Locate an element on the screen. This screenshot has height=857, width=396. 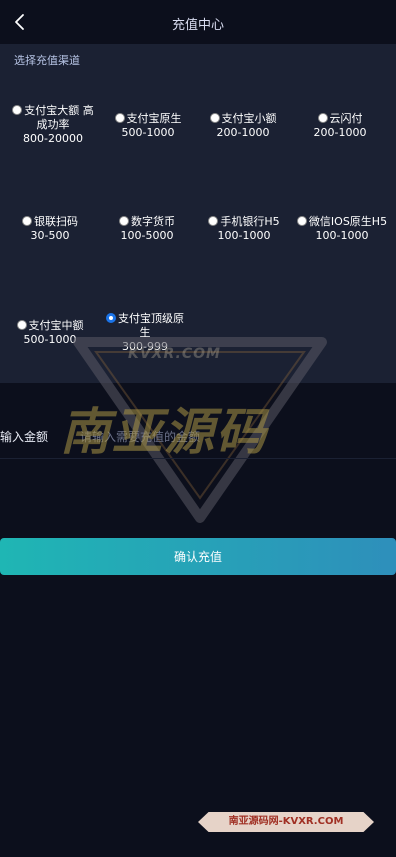
channel-label: 微信IOS原生H5 is located at coordinates (348, 221).